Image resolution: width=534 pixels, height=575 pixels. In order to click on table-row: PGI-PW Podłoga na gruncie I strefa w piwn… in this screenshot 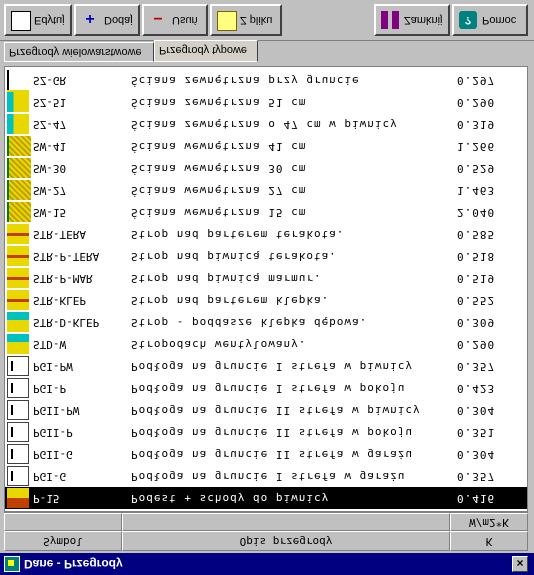, I will do `click(266, 366)`.